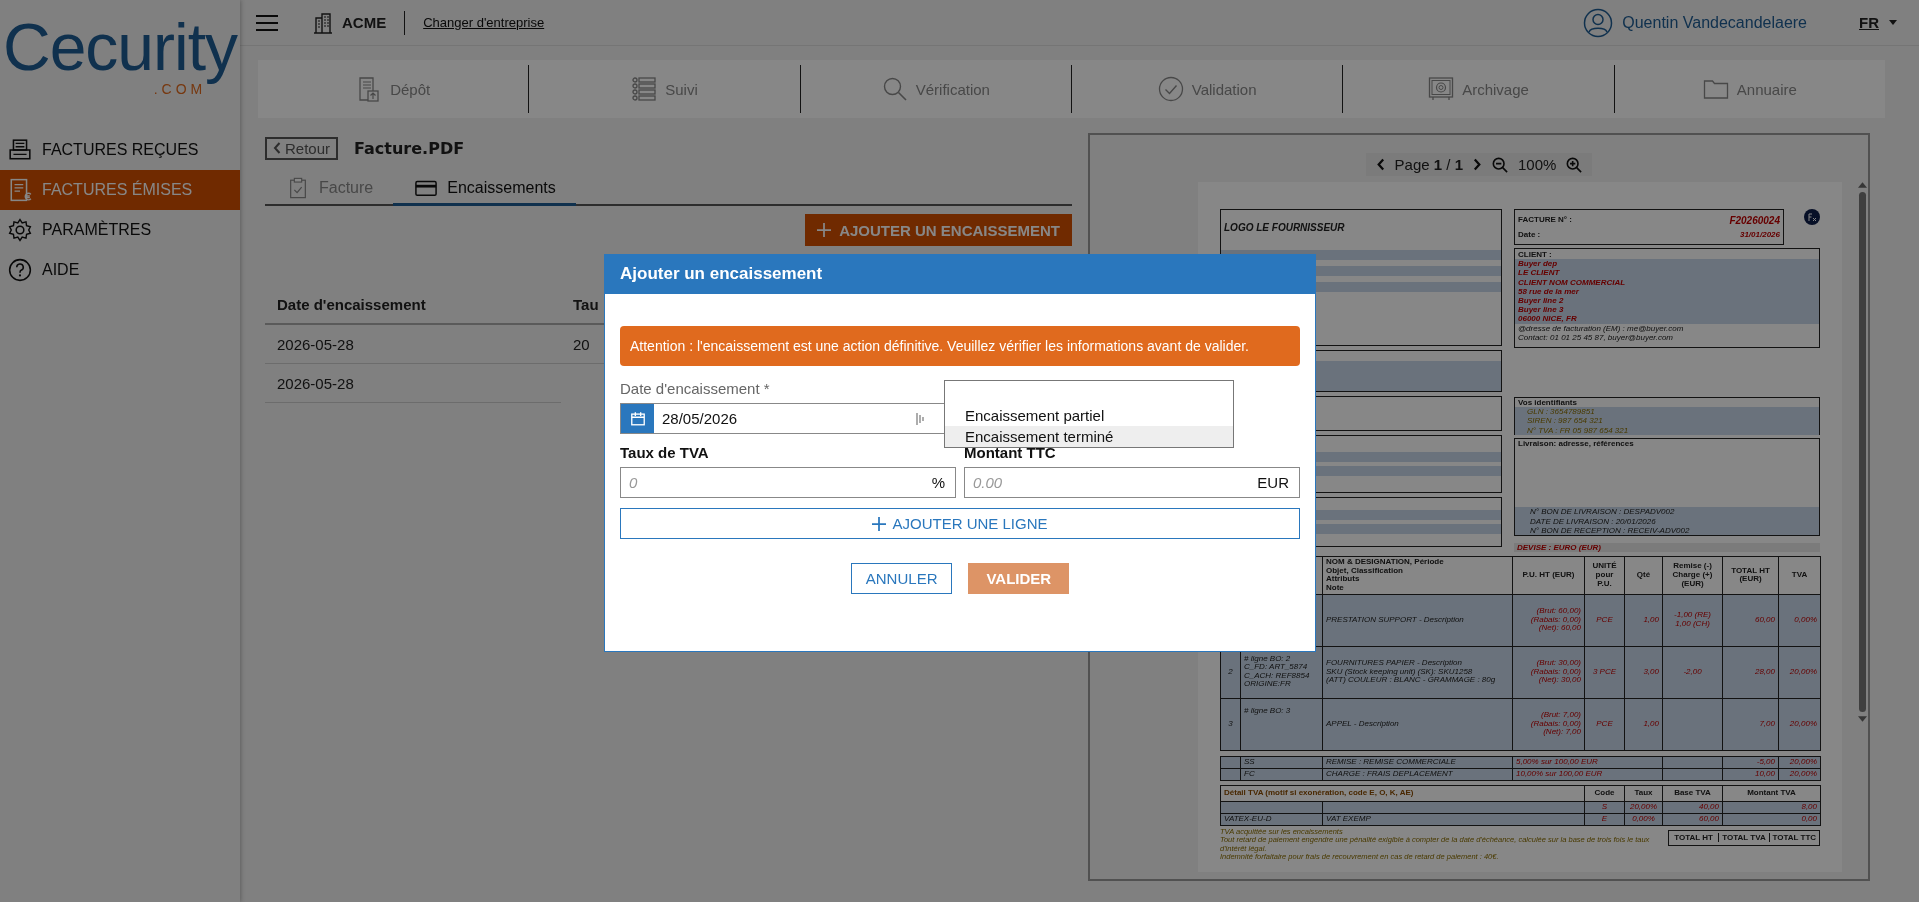 Image resolution: width=1919 pixels, height=902 pixels. Describe the element at coordinates (1538, 264) in the screenshot. I see `client-address-line: Buyer dep` at that location.